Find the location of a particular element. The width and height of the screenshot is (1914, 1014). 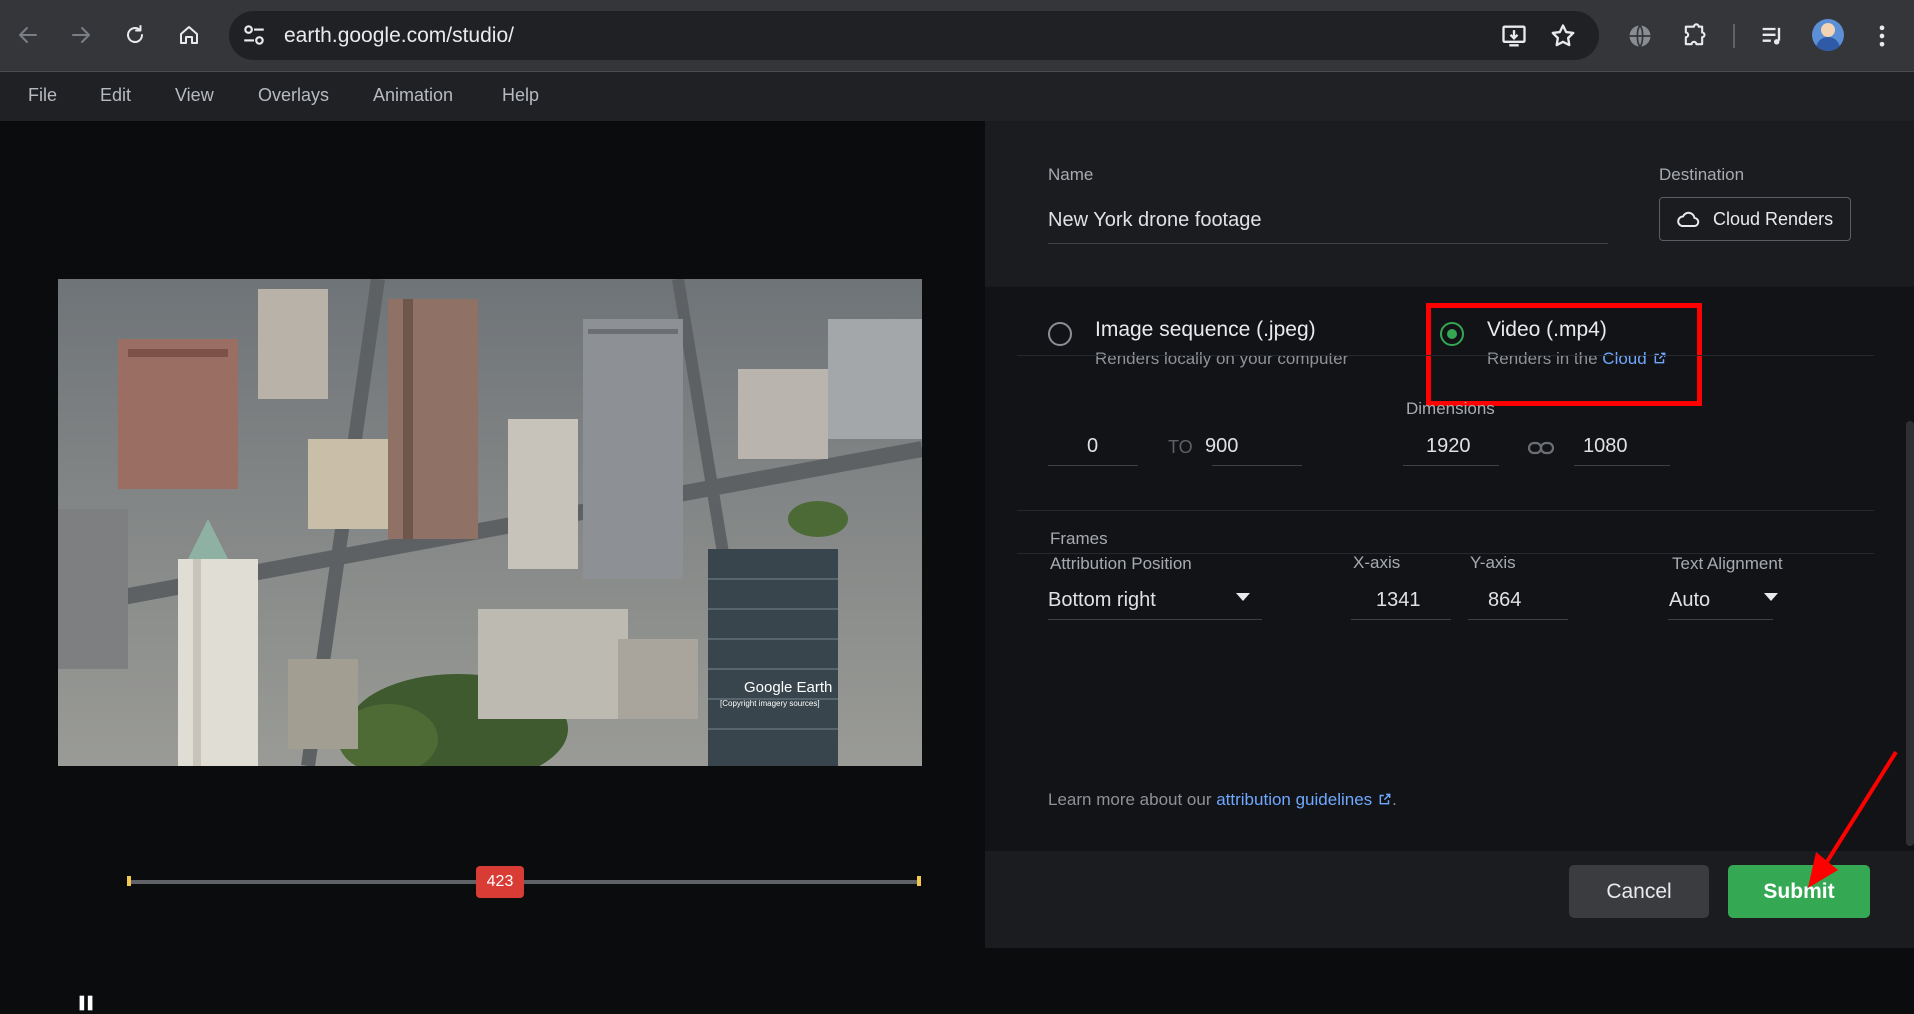

xaxis-underline is located at coordinates (1401, 619).